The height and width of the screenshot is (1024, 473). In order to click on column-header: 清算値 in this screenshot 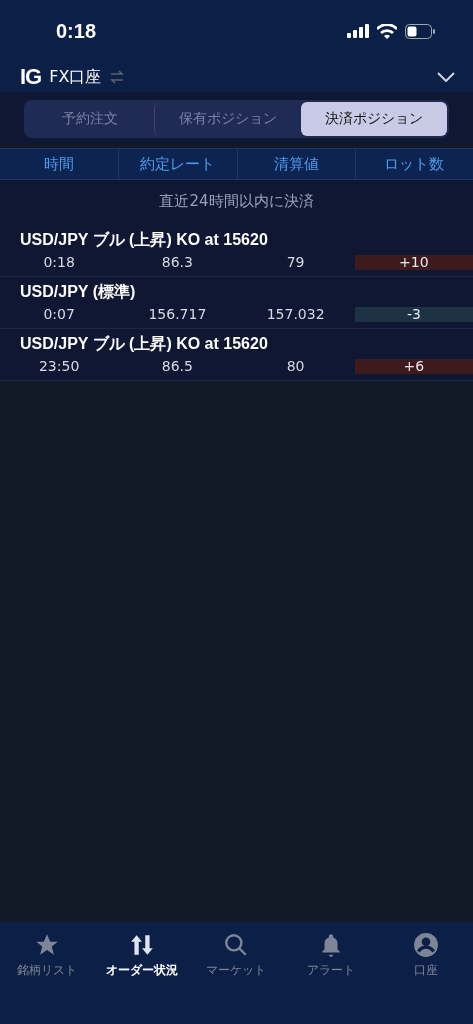, I will do `click(295, 164)`.